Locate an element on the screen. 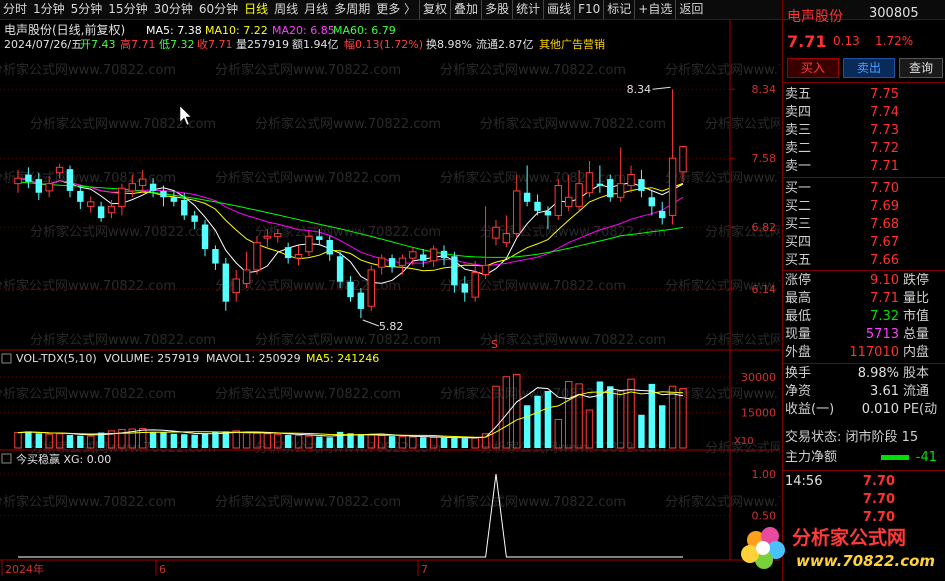  header-low: 低7.32 is located at coordinates (177, 44).